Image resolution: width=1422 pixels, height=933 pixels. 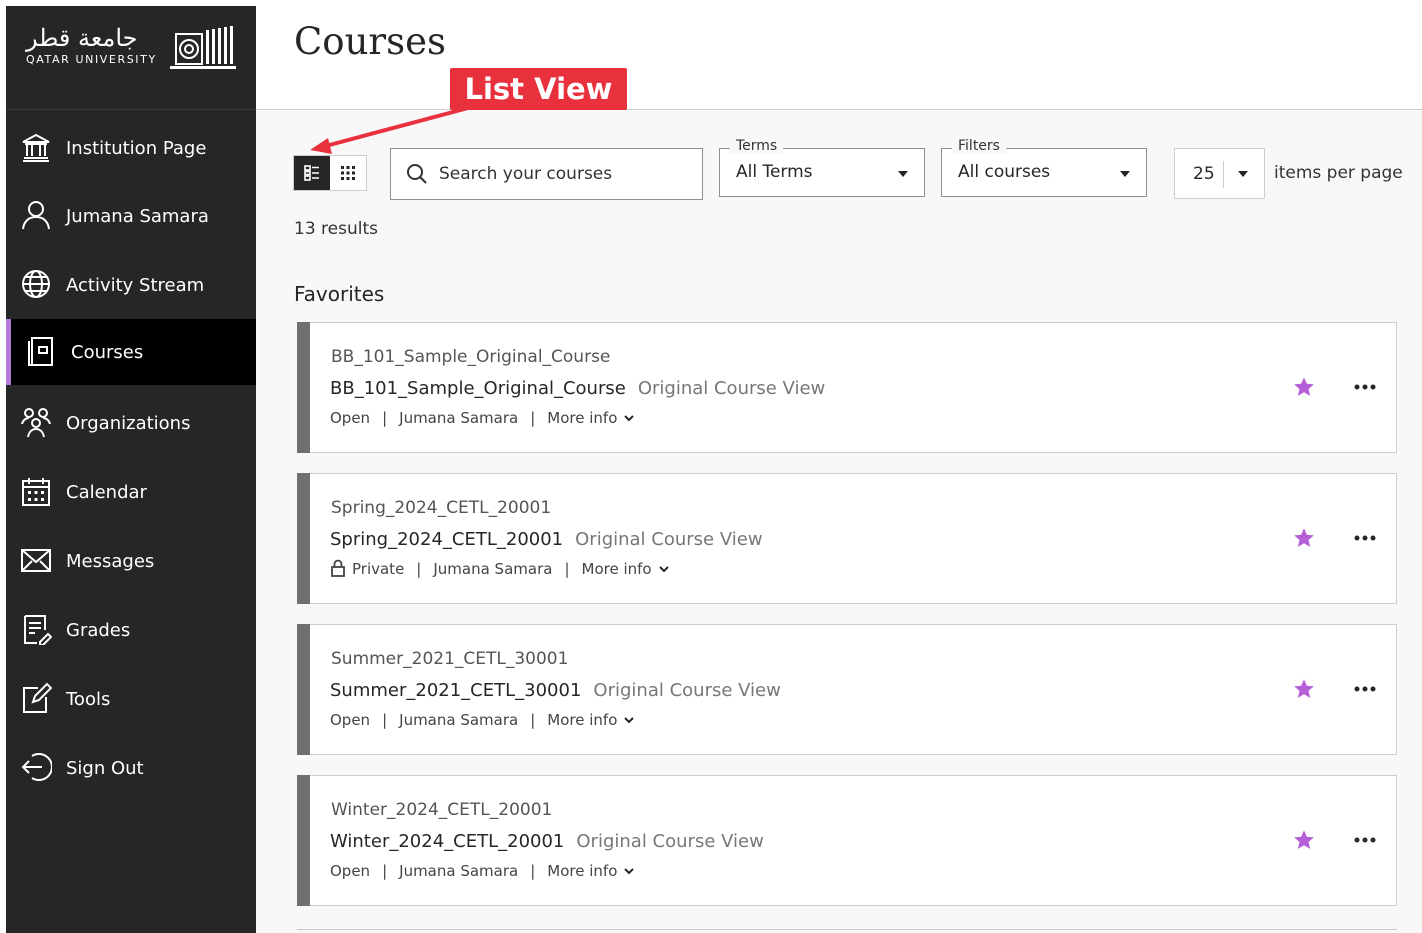 What do you see at coordinates (1338, 173) in the screenshot?
I see `items-per-page-label: items per page` at bounding box center [1338, 173].